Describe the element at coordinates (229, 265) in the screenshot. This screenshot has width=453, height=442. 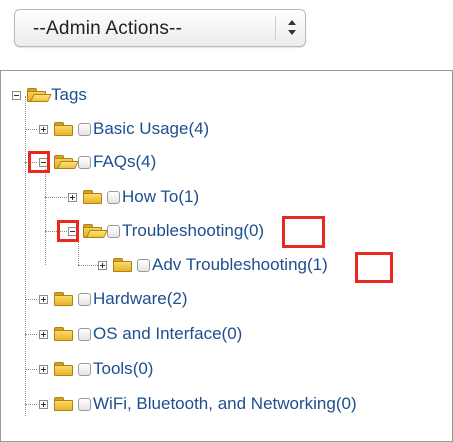
I see `tree-node-label: Adv Troubleshooting` at that location.